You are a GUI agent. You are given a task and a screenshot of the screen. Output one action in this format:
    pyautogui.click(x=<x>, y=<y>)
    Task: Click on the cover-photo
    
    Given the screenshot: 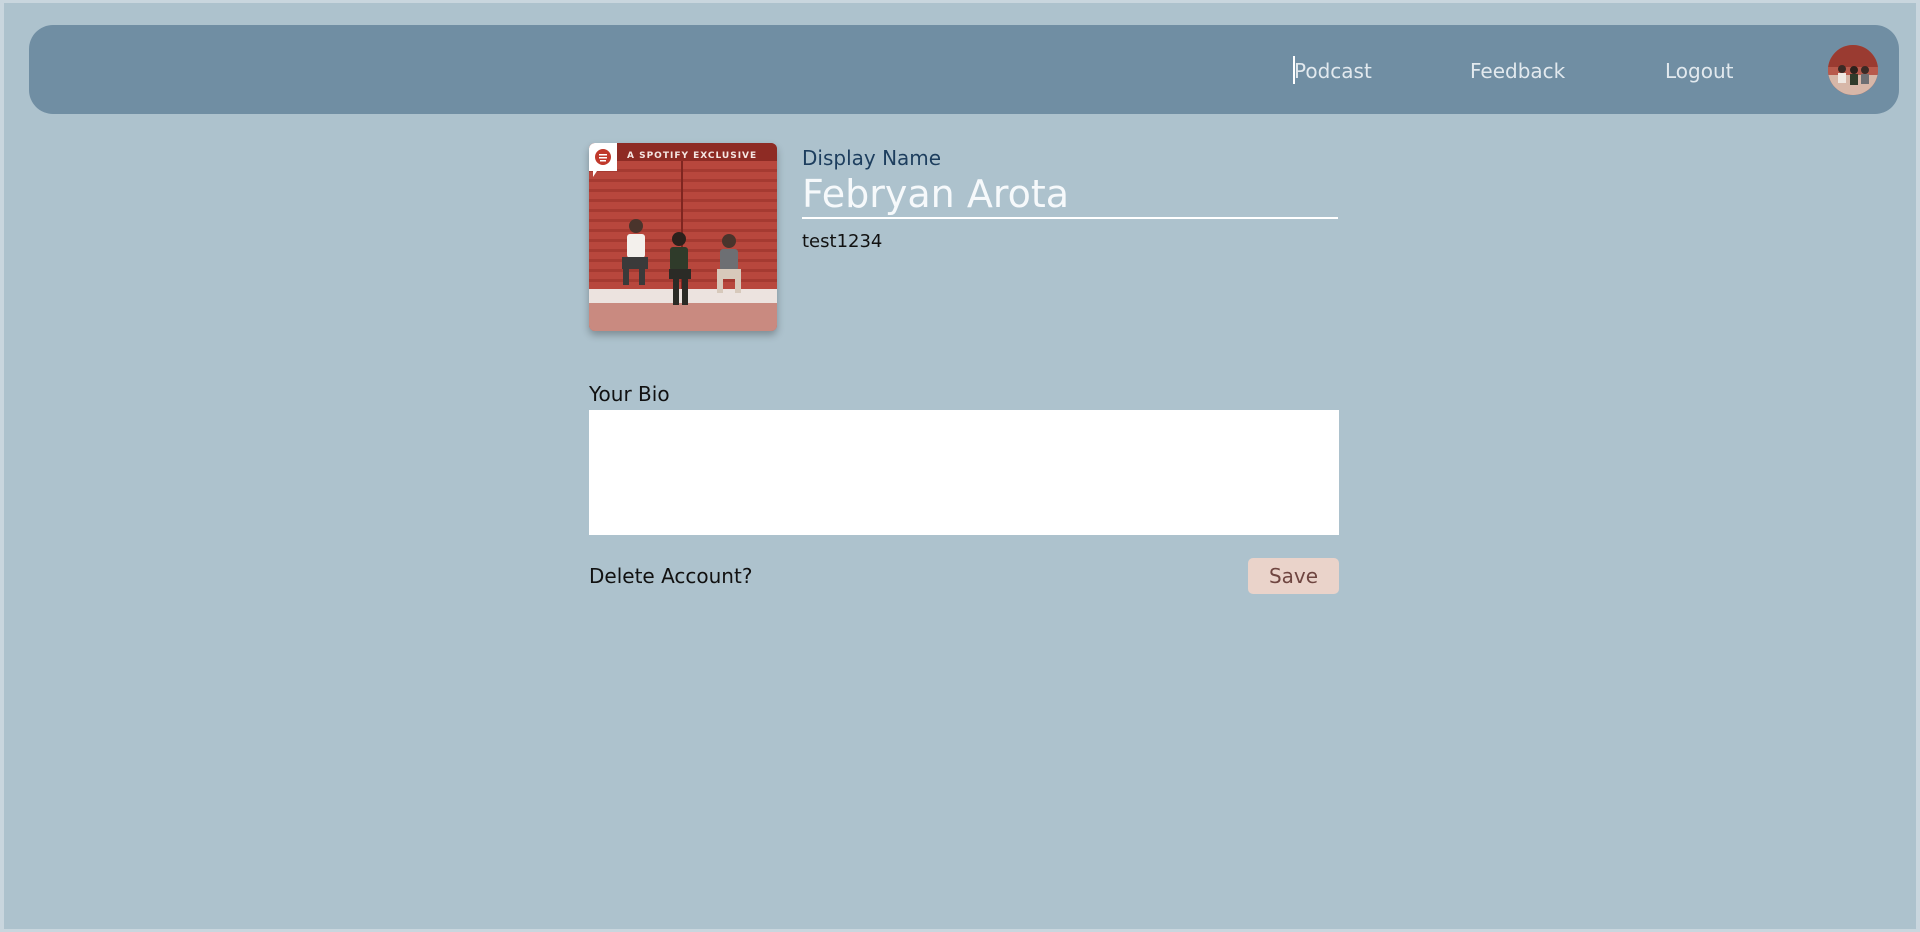 What is the action you would take?
    pyautogui.click(x=683, y=237)
    